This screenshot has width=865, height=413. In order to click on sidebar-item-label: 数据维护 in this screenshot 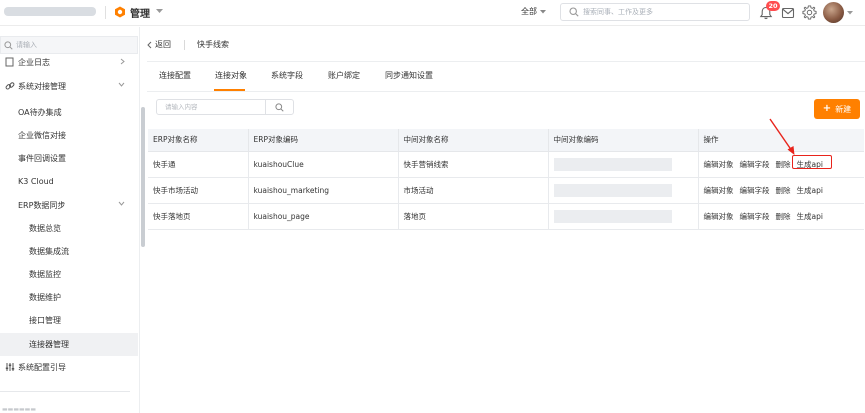, I will do `click(45, 297)`.